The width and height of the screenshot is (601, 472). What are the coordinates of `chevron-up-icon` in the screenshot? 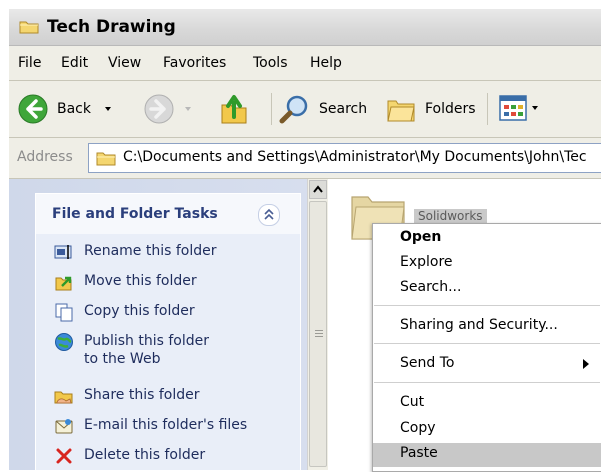 It's located at (318, 189).